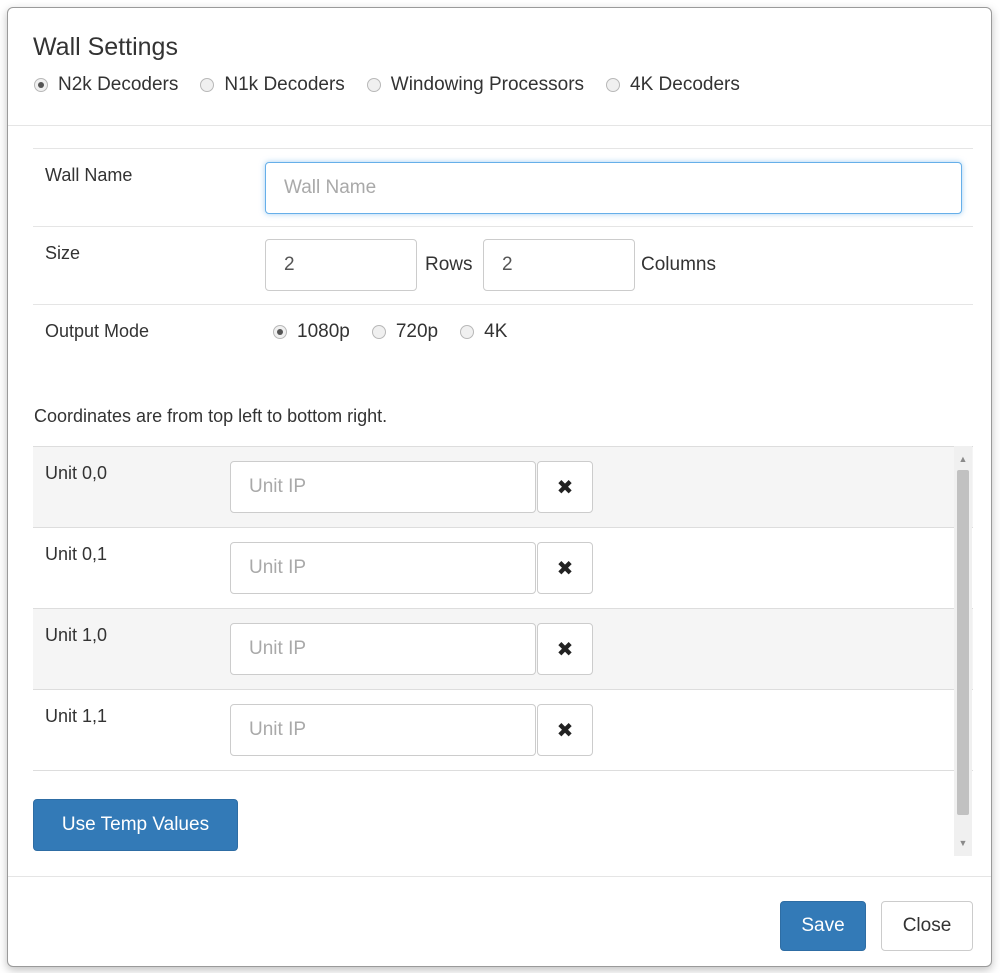  What do you see at coordinates (496, 331) in the screenshot?
I see `output-option-label: 4K` at bounding box center [496, 331].